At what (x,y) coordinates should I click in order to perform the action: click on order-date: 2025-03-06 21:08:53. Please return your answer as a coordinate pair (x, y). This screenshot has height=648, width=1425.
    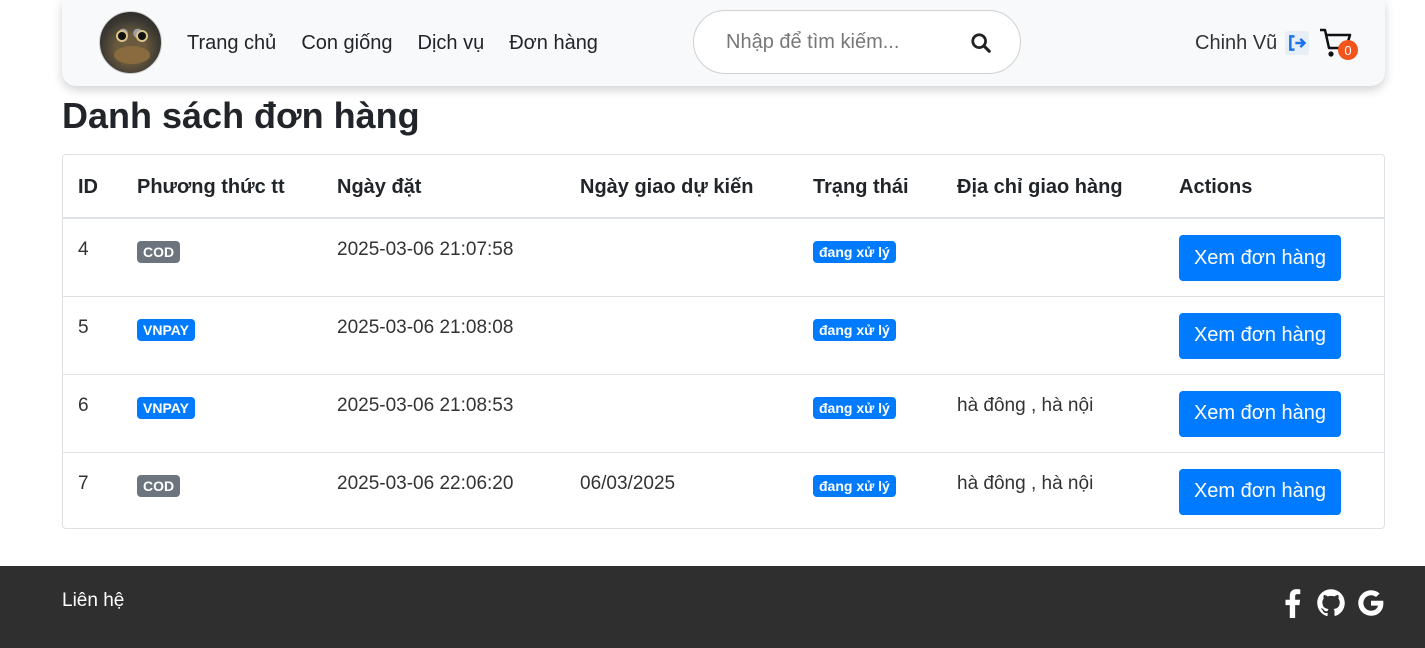
    Looking at the image, I should click on (443, 413).